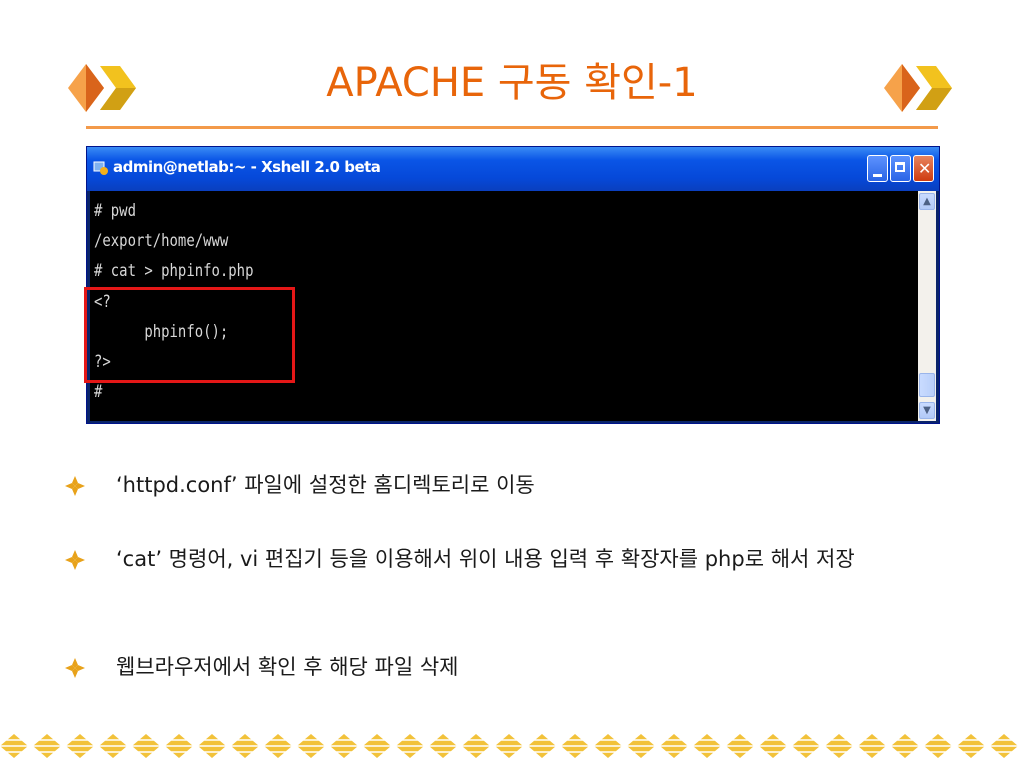 Image resolution: width=1024 pixels, height=768 pixels. I want to click on maximize-button, so click(900, 168).